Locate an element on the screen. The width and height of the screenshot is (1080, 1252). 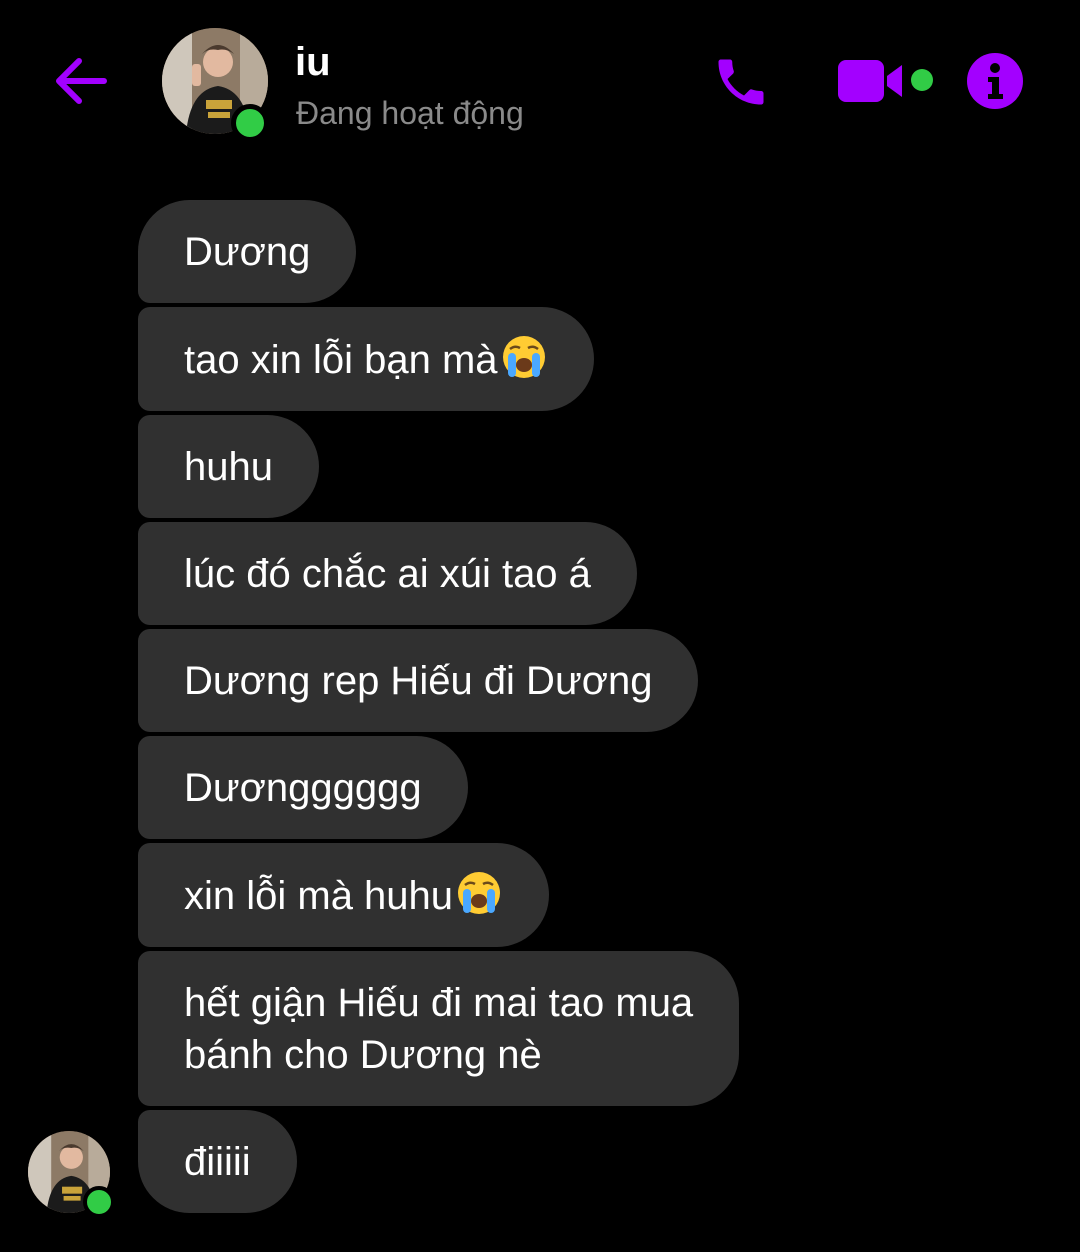
voice-call-button is located at coordinates (741, 82).